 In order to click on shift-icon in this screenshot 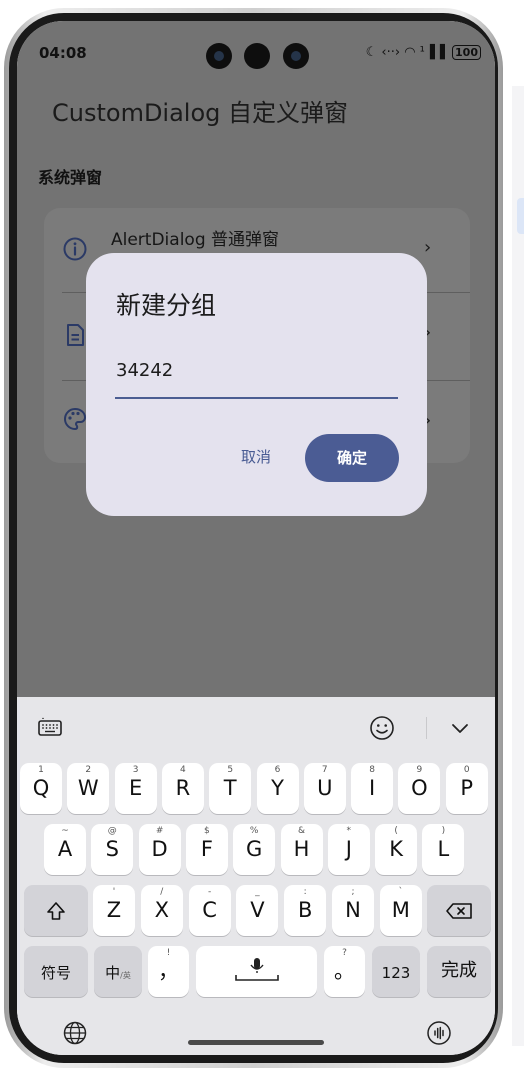, I will do `click(56, 911)`.